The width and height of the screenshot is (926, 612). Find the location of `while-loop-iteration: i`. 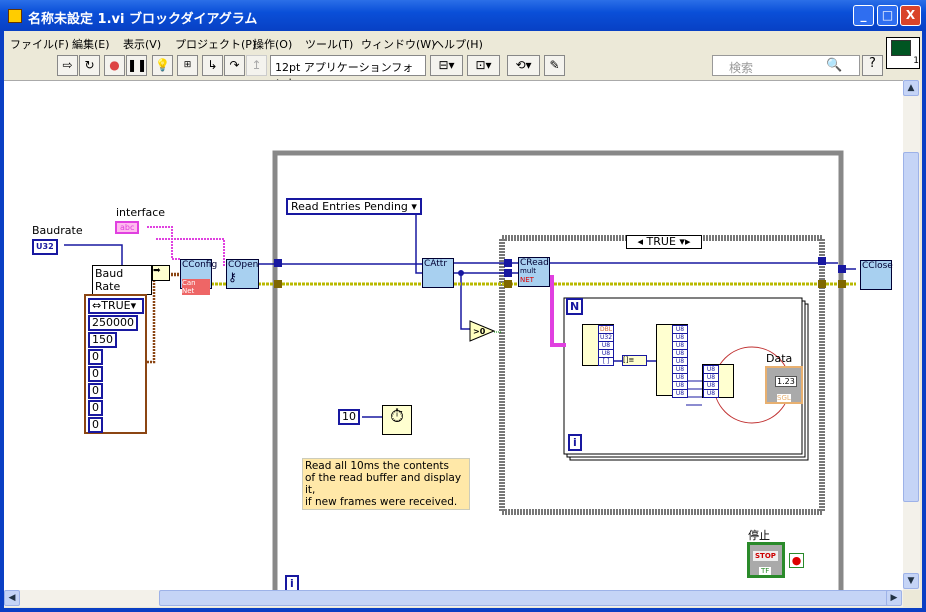

while-loop-iteration: i is located at coordinates (292, 582).